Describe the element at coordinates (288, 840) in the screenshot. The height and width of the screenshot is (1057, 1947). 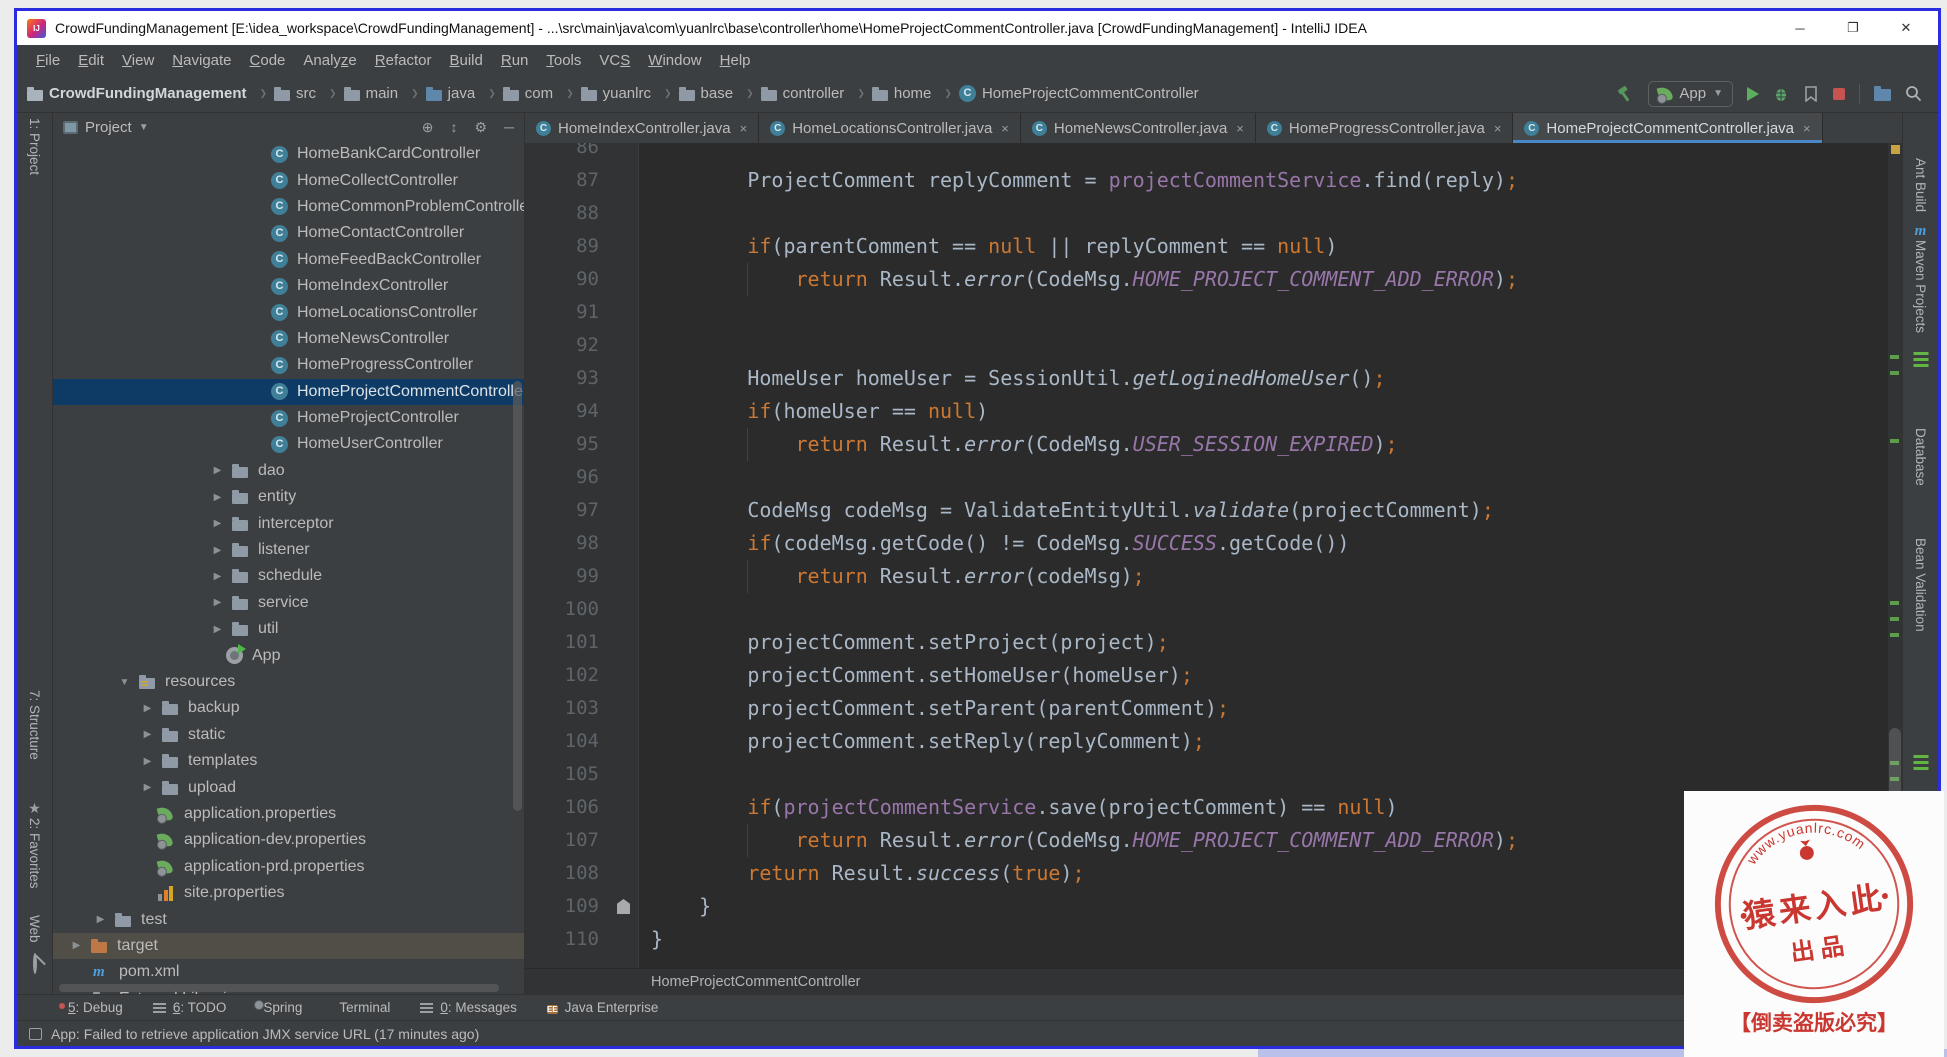
I see `tree-item: application-dev.properties` at that location.